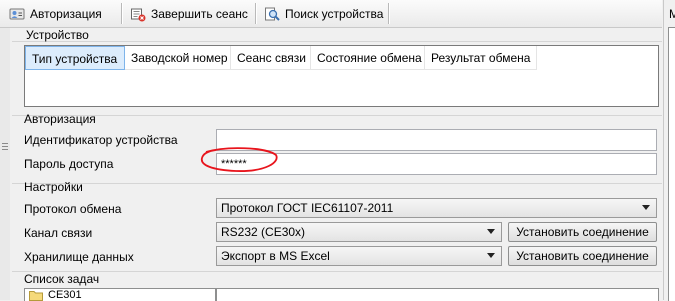  What do you see at coordinates (57, 35) in the screenshot?
I see `device-group-title: Устройство` at bounding box center [57, 35].